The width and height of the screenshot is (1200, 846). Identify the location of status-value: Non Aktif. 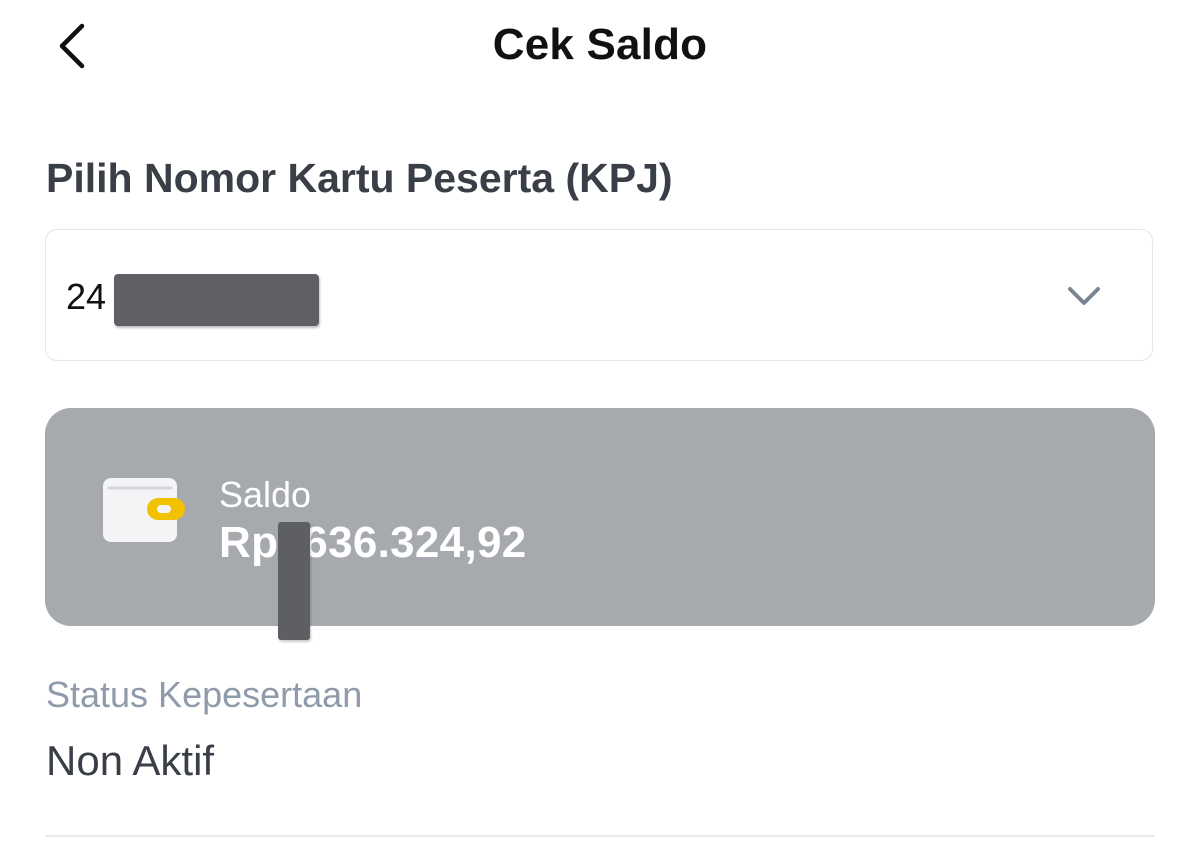
(130, 760).